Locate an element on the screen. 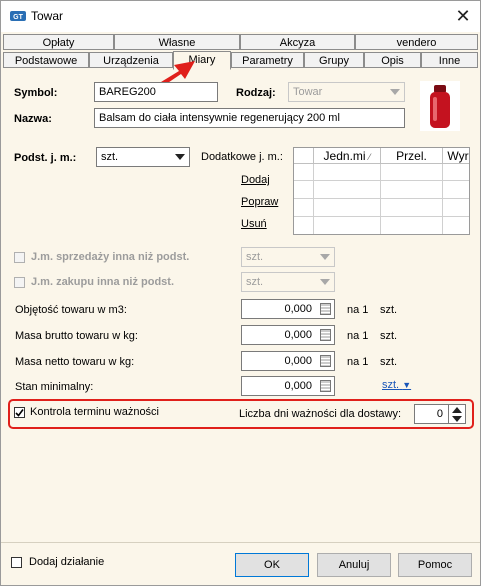 The width and height of the screenshot is (481, 586). close-icon: ✕ is located at coordinates (463, 16).